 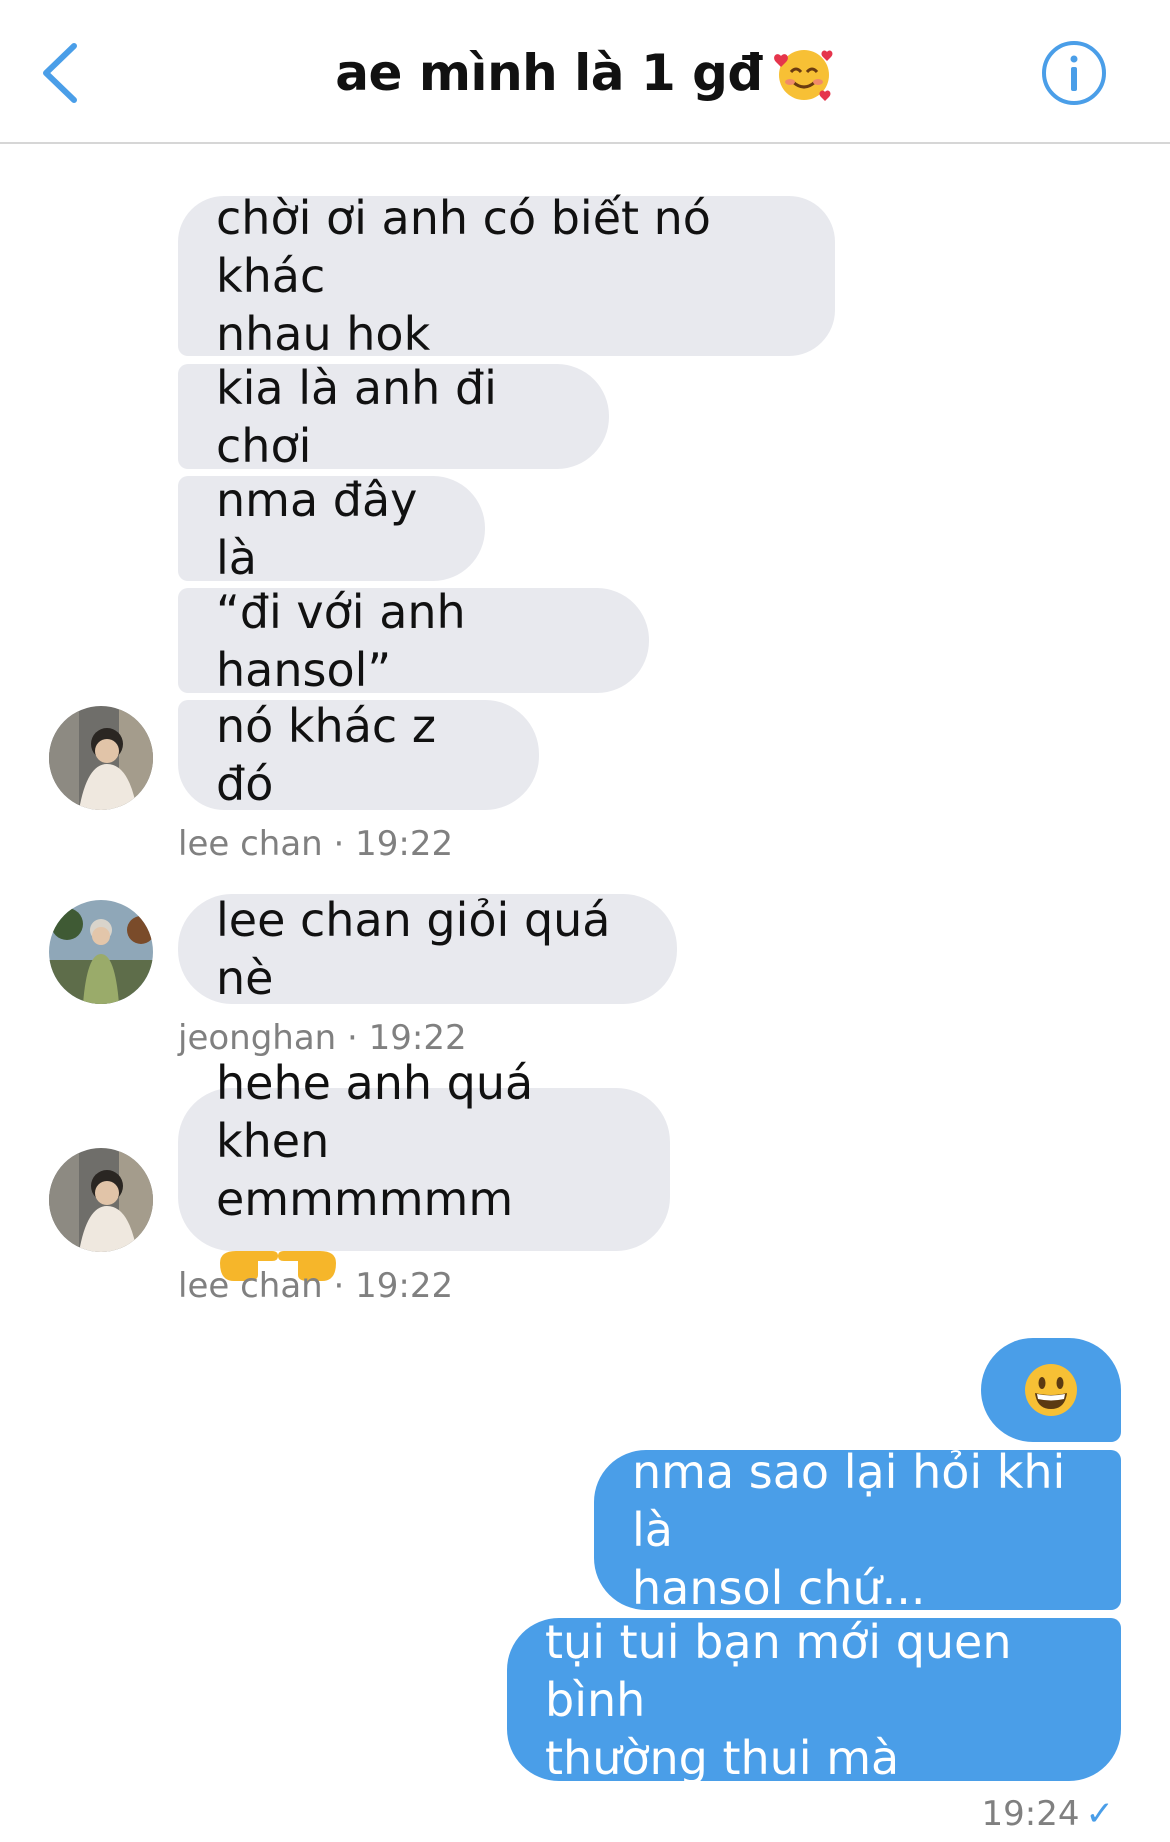 I want to click on message-bubble: chời ơi anh có biết nó khác nhau hok, so click(x=506, y=276).